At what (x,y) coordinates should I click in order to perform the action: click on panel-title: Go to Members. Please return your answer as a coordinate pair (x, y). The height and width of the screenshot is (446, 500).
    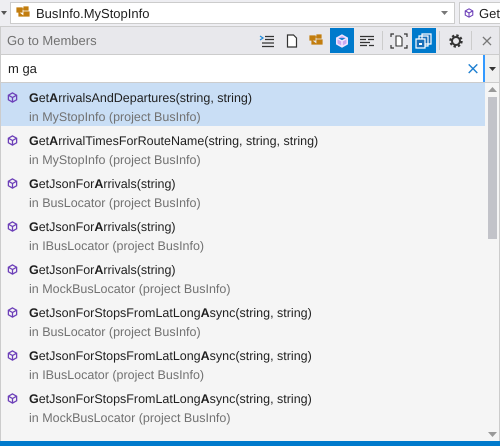
    Looking at the image, I should click on (52, 40).